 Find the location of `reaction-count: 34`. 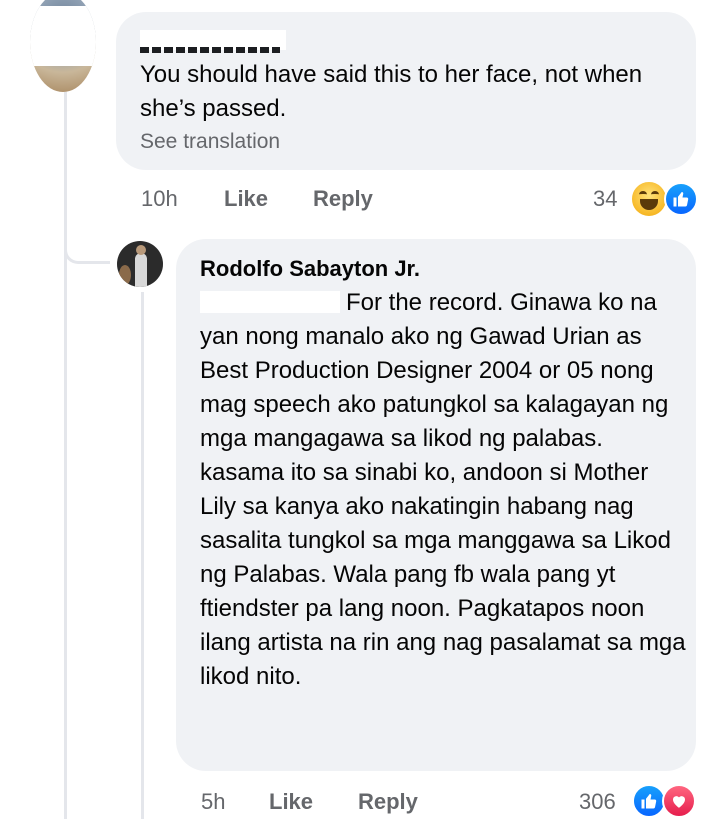

reaction-count: 34 is located at coordinates (605, 199).